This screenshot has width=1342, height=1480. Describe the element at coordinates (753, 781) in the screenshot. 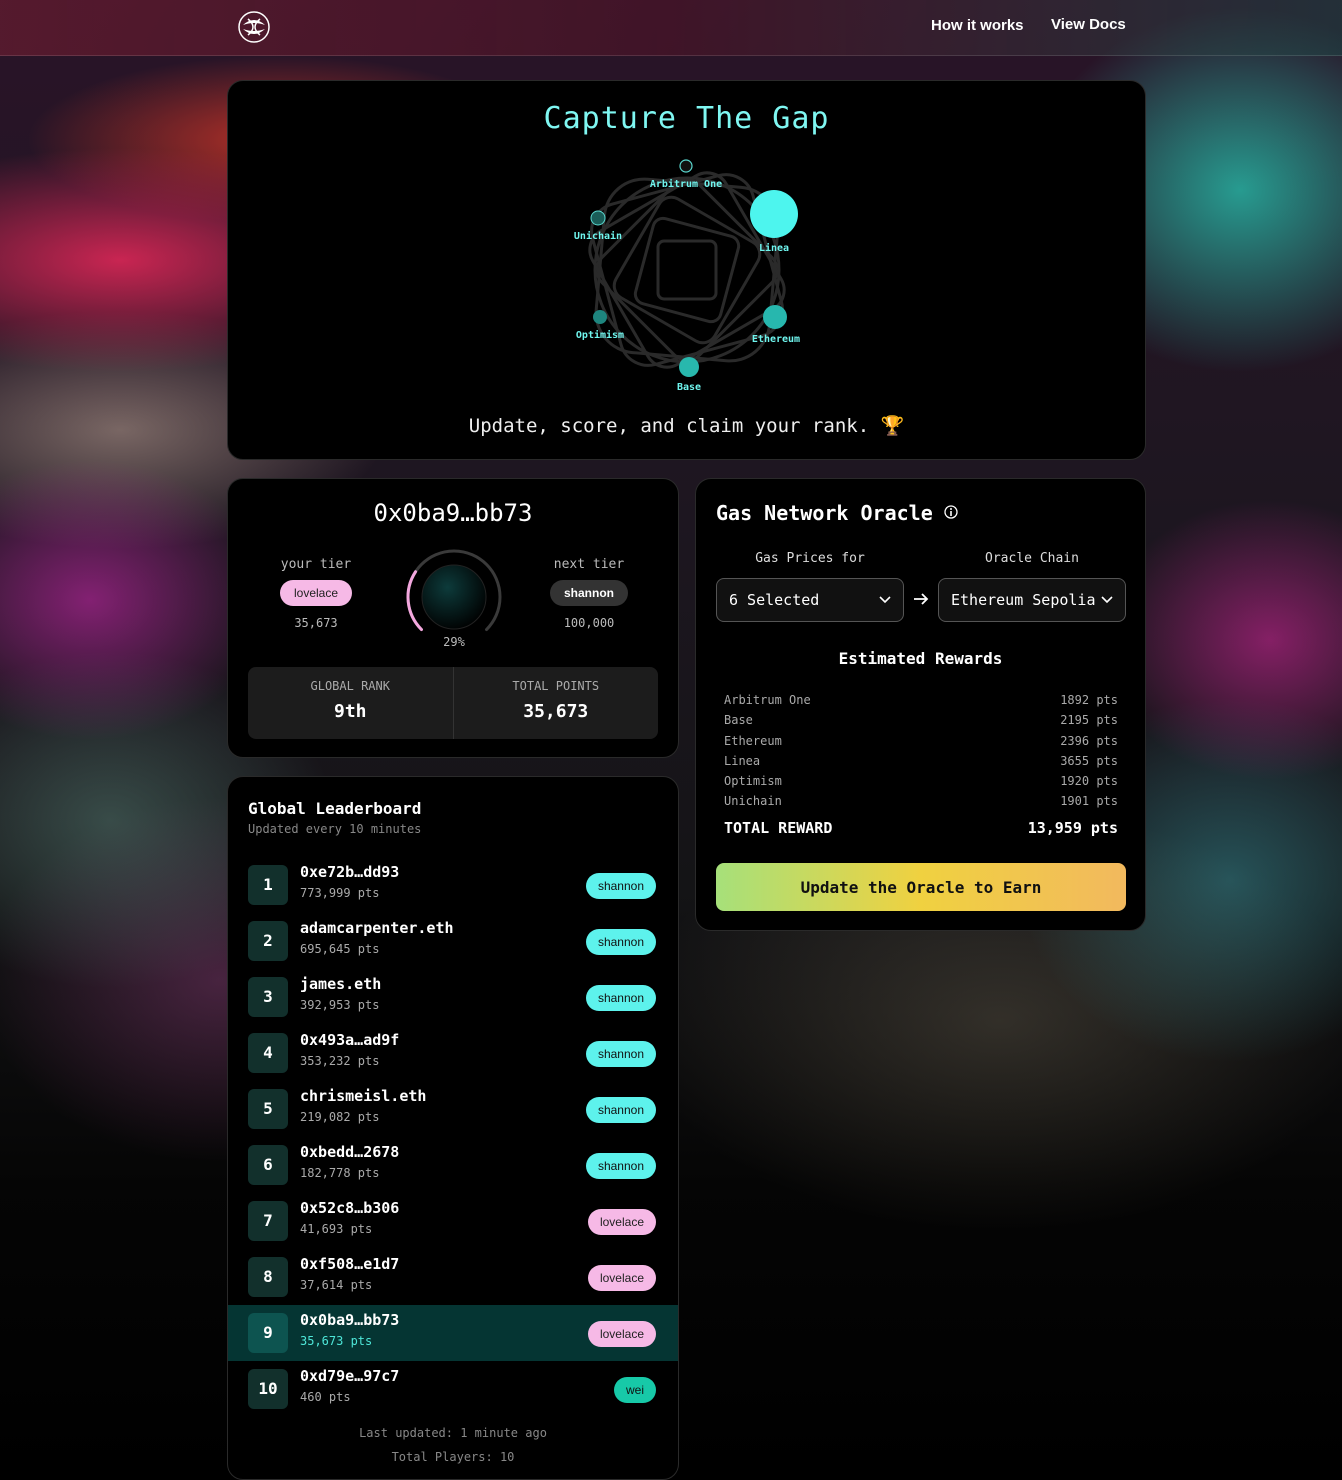

I see `reward-chain: Optimism` at that location.